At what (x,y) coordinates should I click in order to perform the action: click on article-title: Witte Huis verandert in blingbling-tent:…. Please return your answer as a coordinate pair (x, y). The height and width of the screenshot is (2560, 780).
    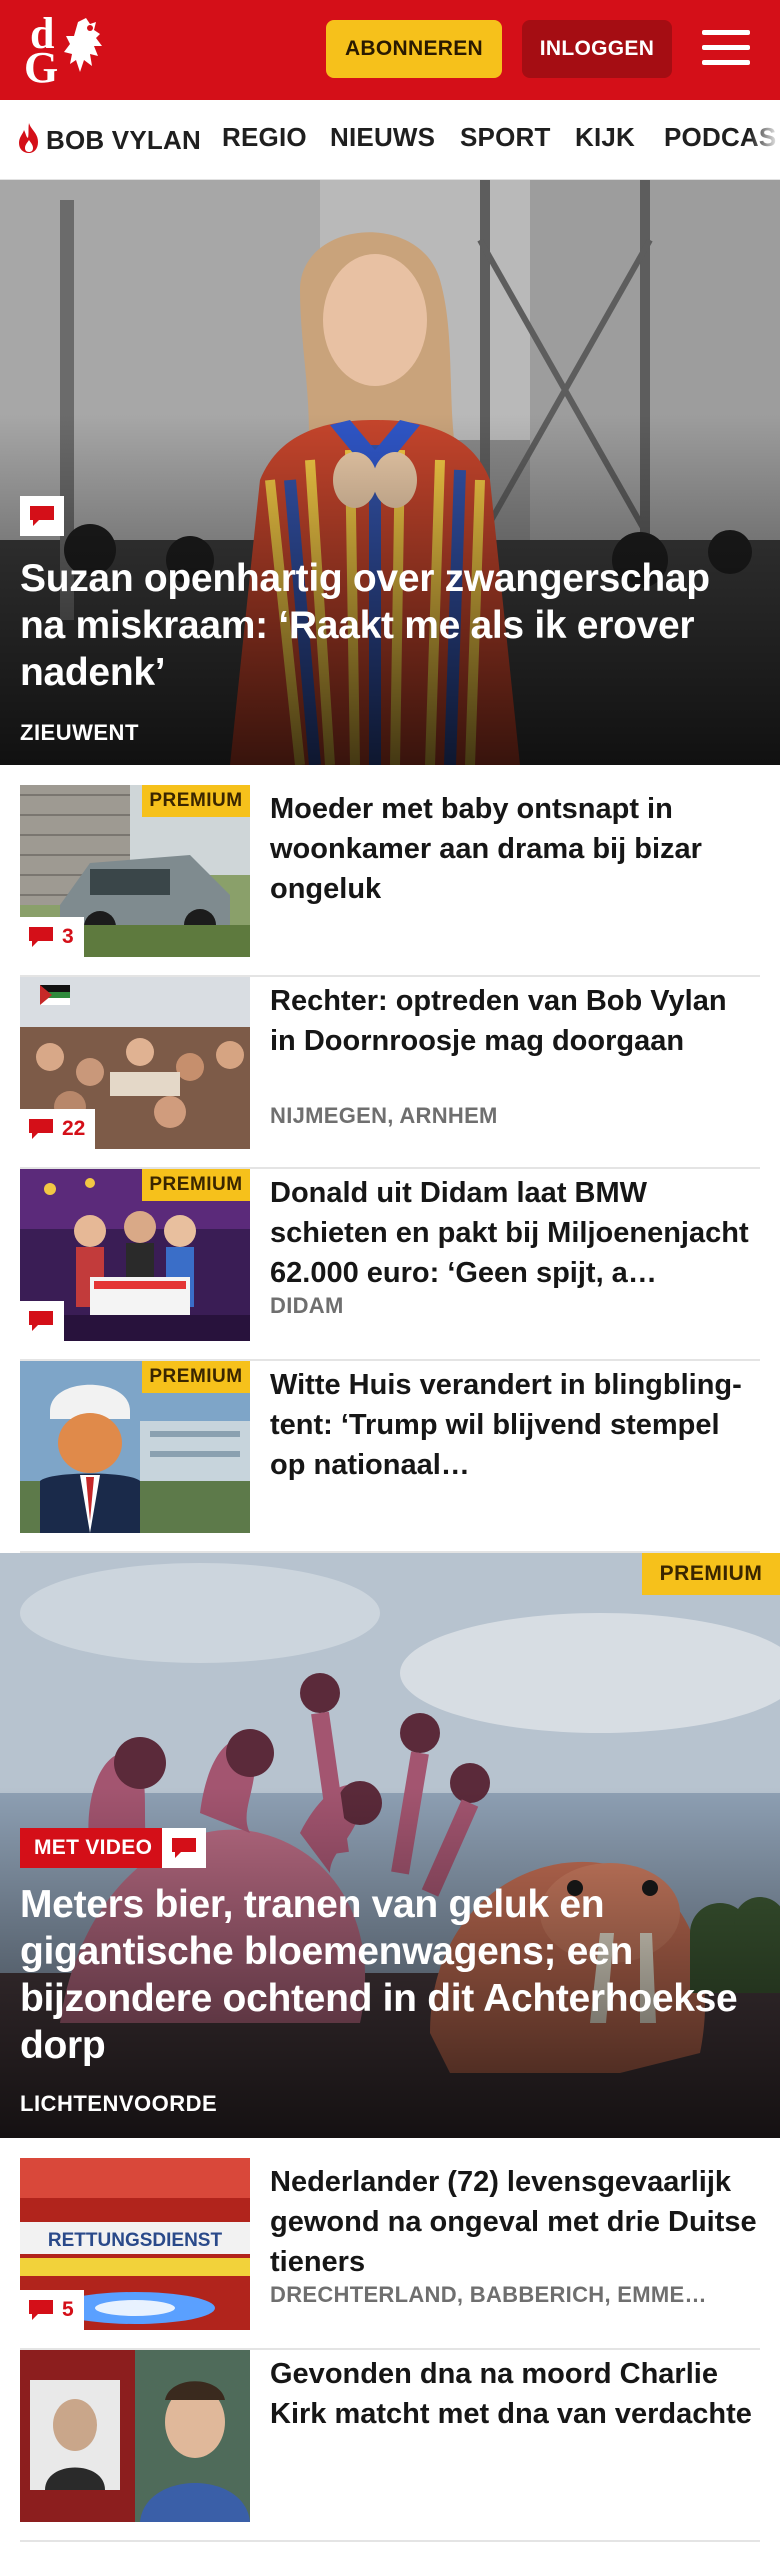
    Looking at the image, I should click on (506, 1425).